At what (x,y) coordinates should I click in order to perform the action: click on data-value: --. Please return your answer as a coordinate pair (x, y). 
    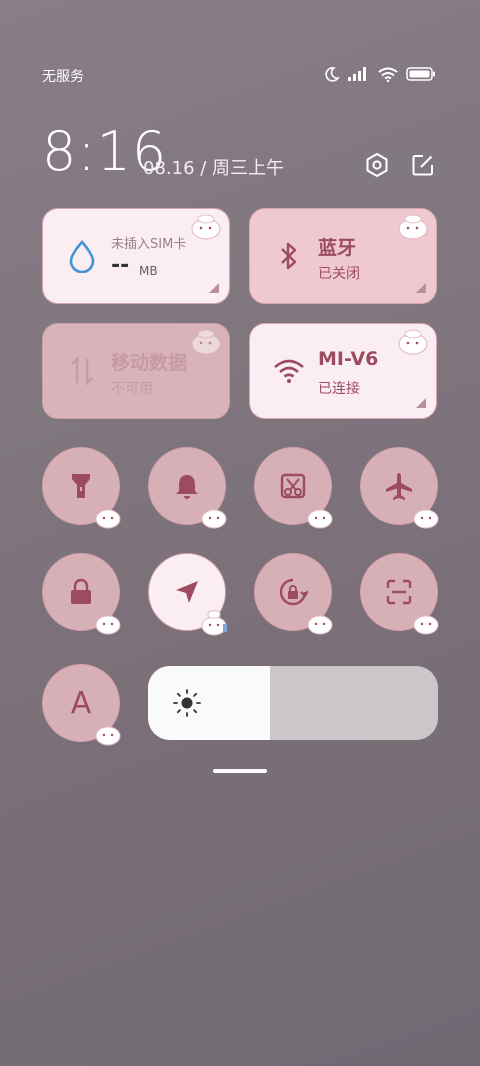
    Looking at the image, I should click on (120, 265).